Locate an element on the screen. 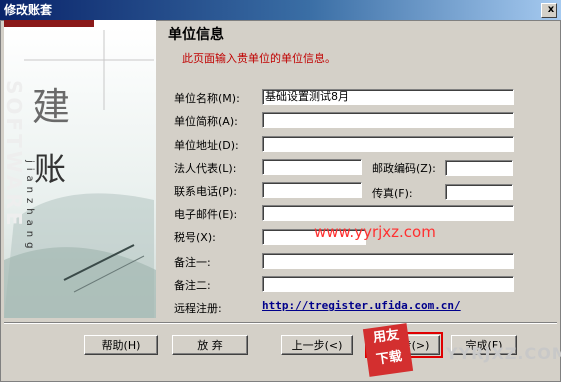 This screenshot has height=382, width=561. badge-bottom-text: 下载 is located at coordinates (389, 358).